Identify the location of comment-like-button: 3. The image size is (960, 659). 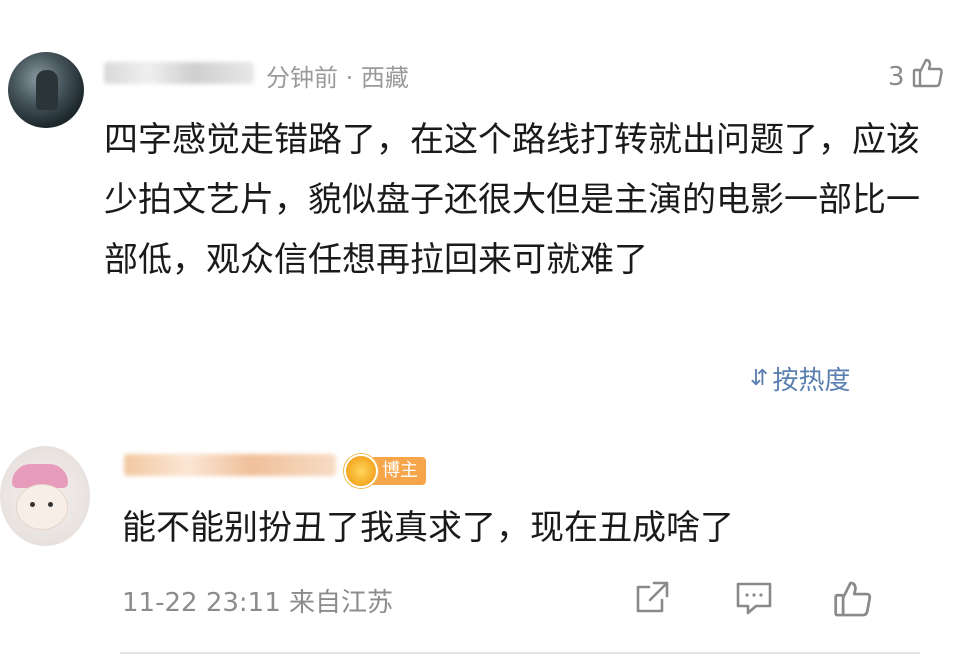
(916, 76).